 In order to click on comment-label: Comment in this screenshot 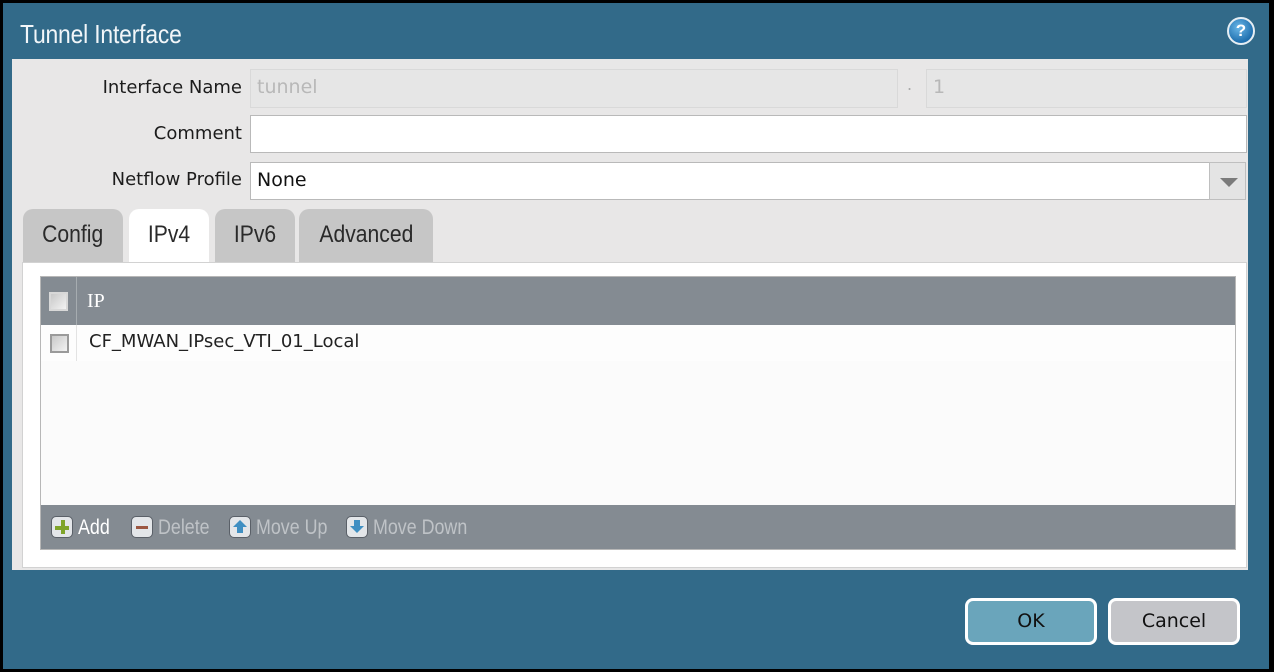, I will do `click(197, 133)`.